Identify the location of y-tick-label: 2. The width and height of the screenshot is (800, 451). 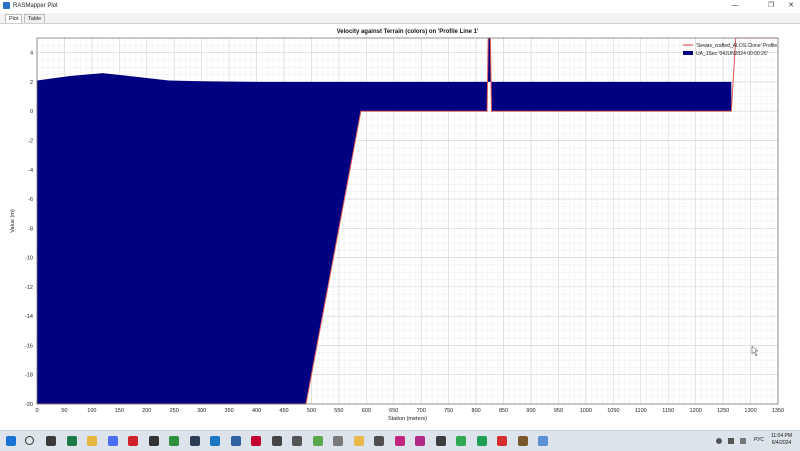
(31, 83).